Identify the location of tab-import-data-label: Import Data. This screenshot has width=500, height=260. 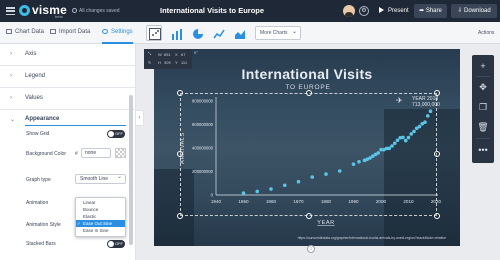
(75, 32).